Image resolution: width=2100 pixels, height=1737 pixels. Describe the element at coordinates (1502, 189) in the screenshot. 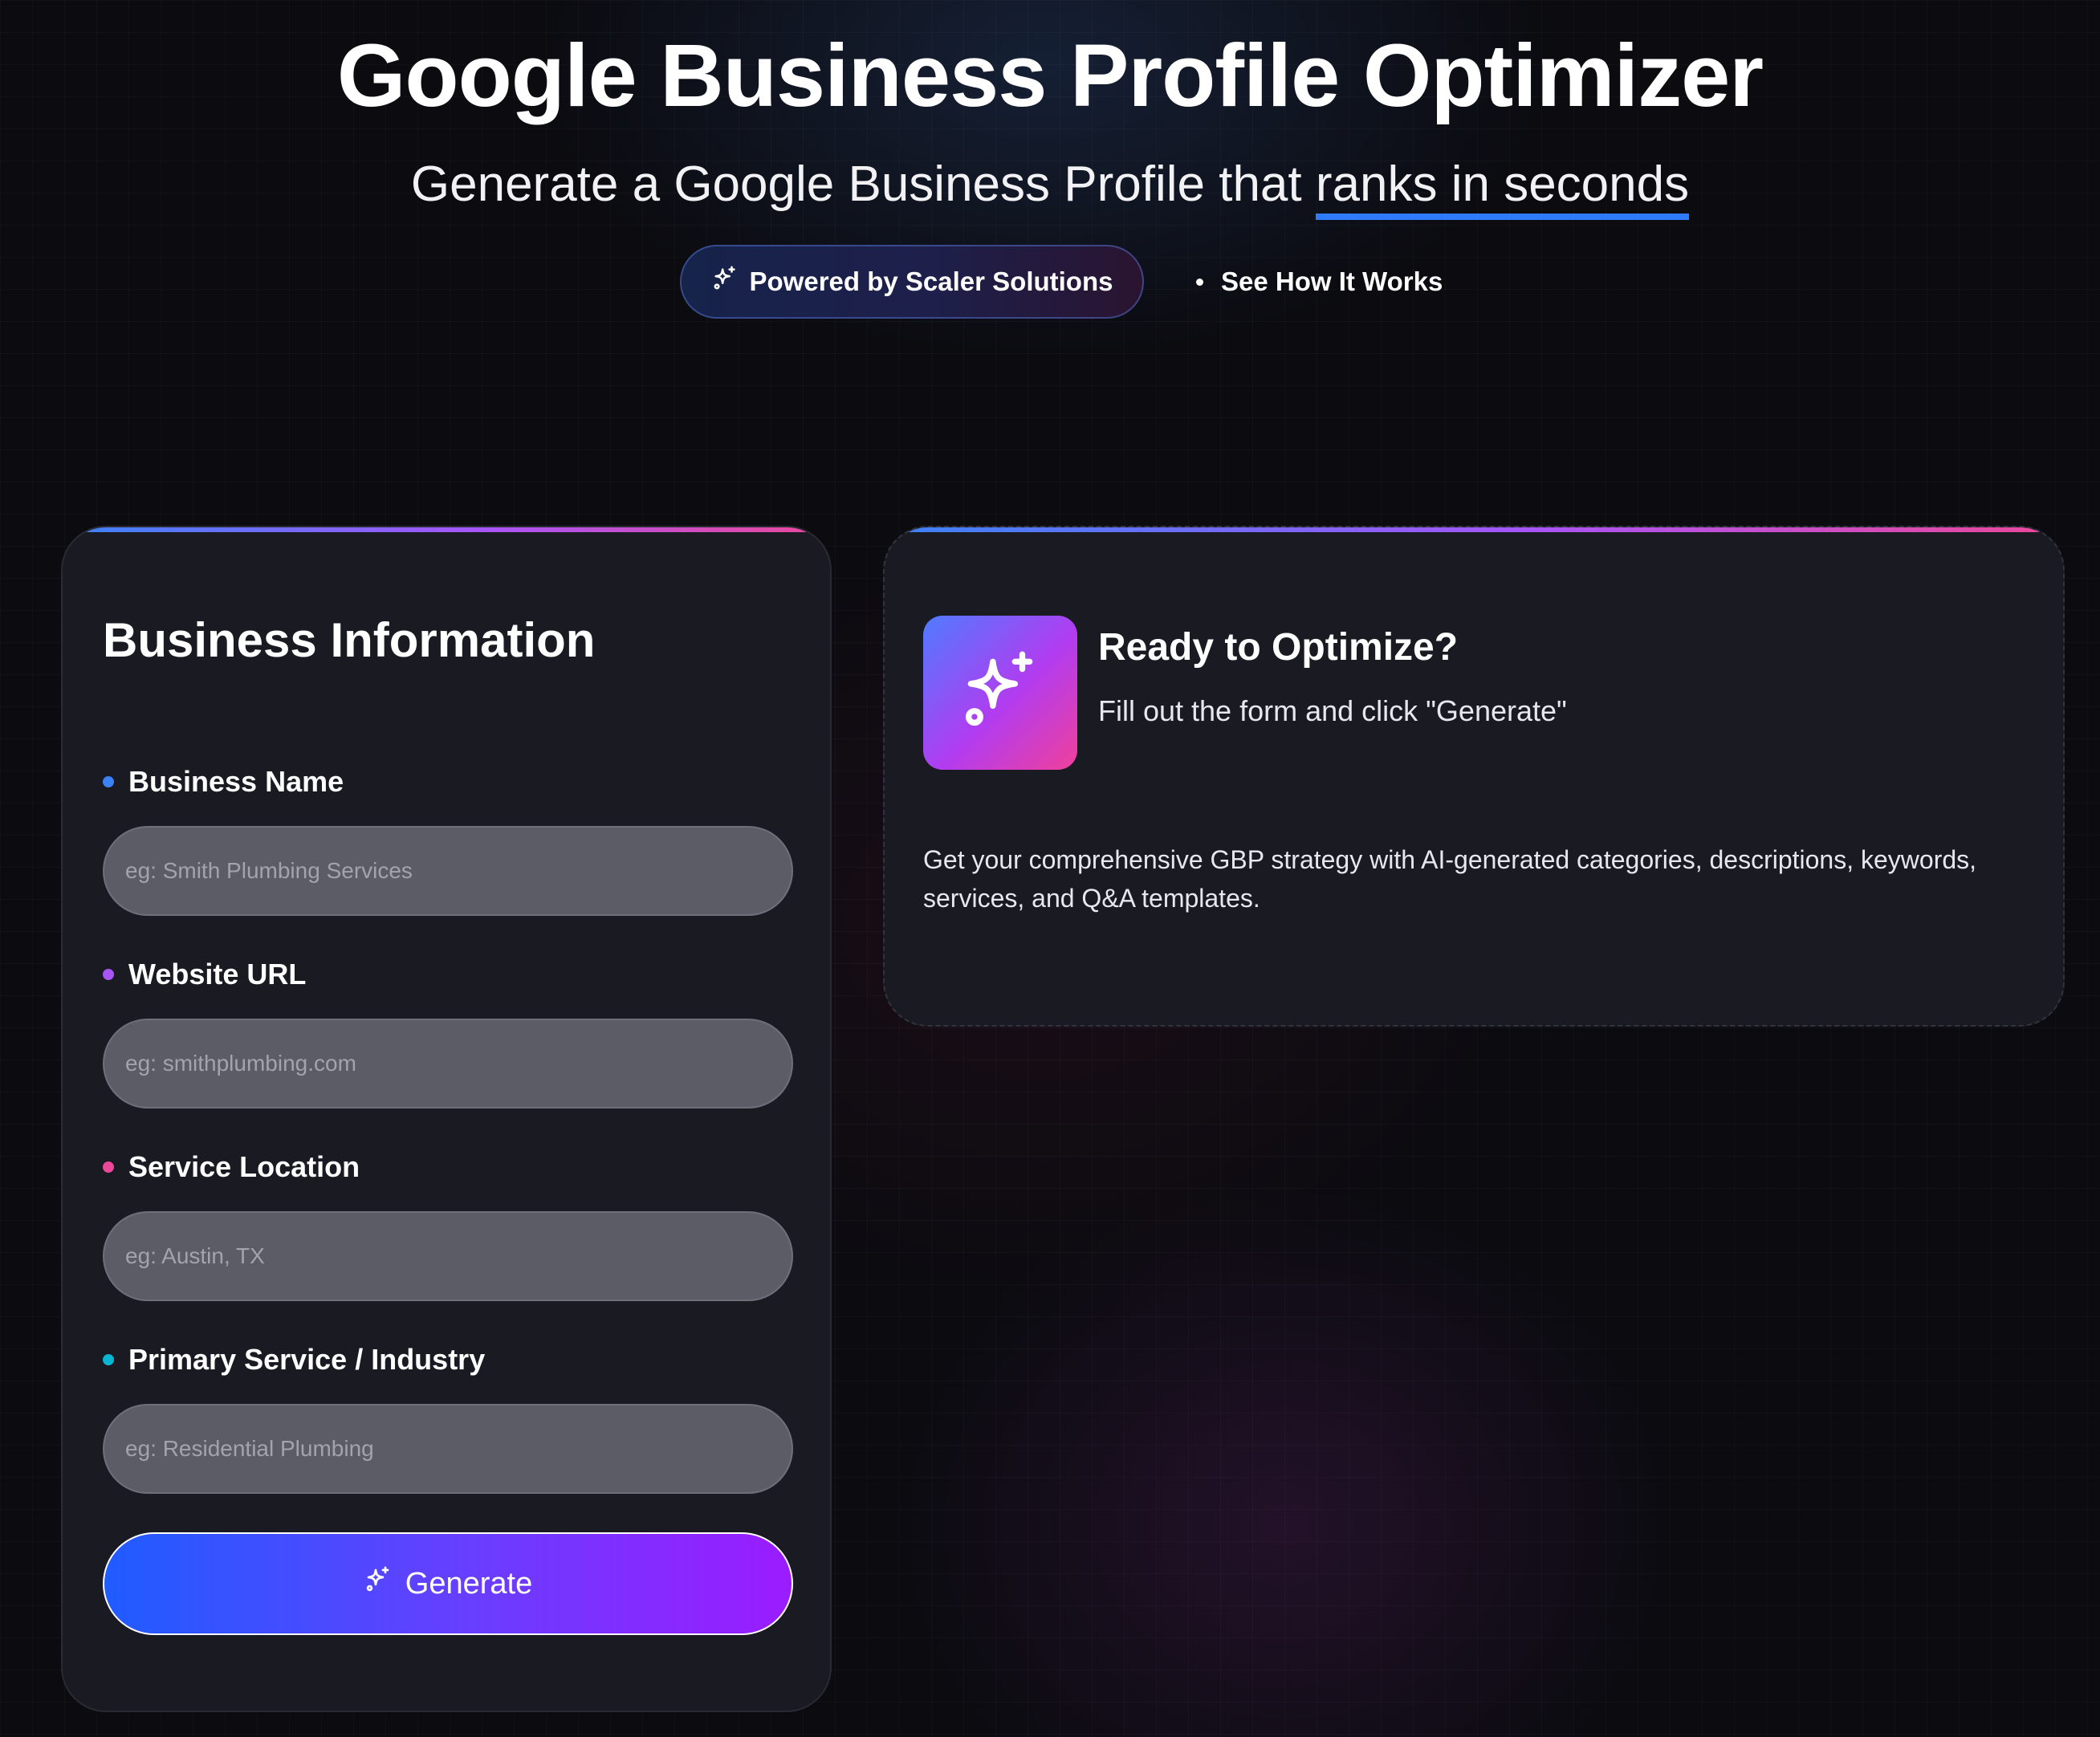

I see `subtitle-highlight: ranks in seconds` at that location.